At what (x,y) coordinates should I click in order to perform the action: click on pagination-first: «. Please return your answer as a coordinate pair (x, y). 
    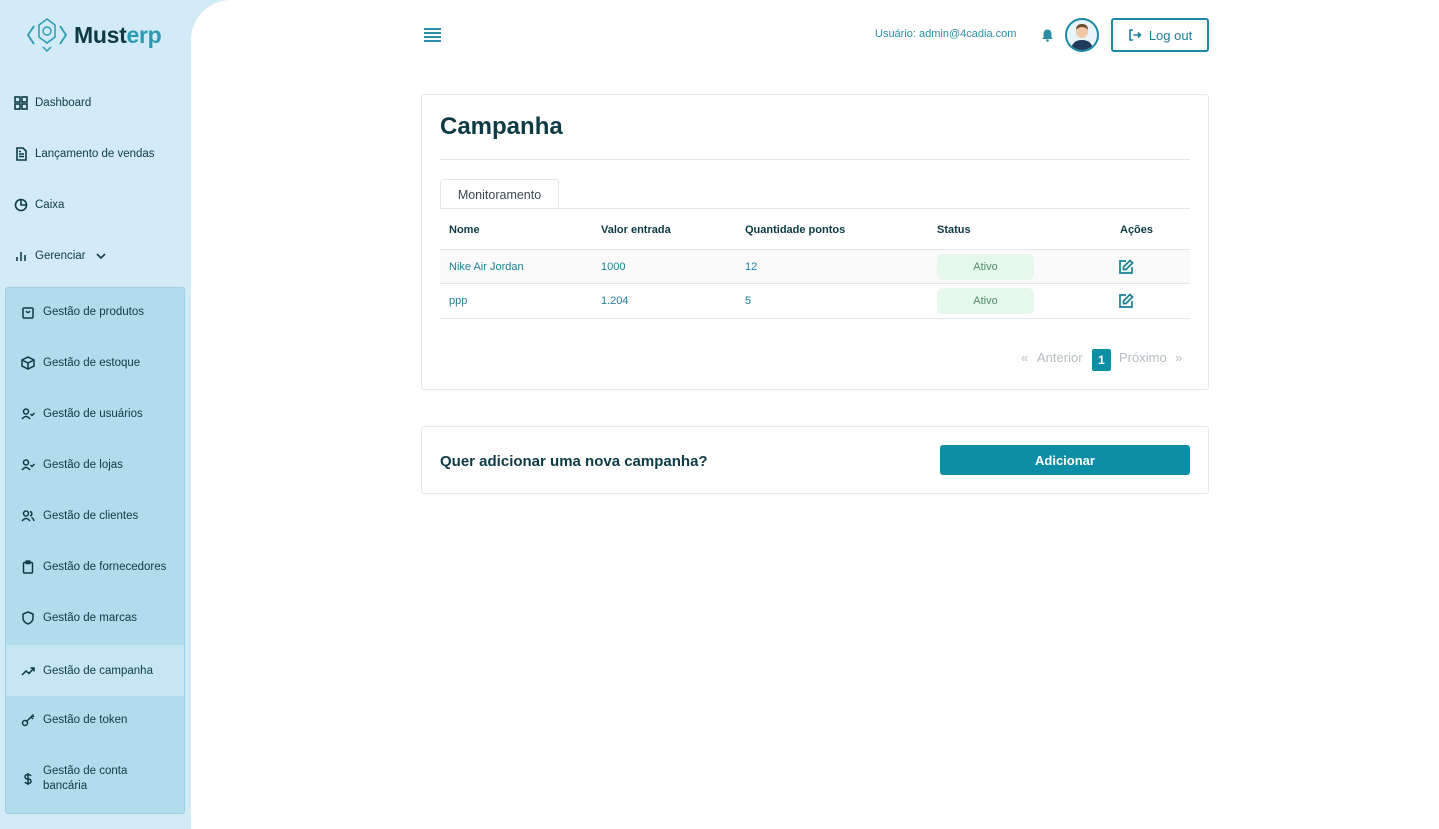
    Looking at the image, I should click on (1024, 357).